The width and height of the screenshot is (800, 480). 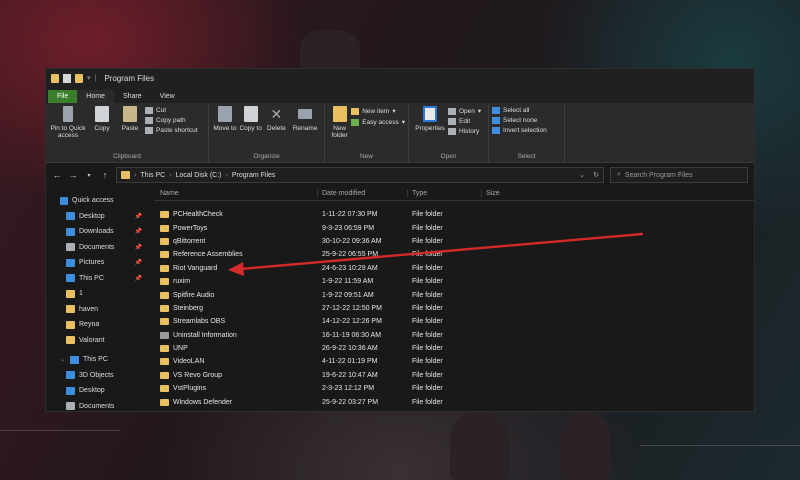 What do you see at coordinates (129, 78) in the screenshot?
I see `window-title: Program Files` at bounding box center [129, 78].